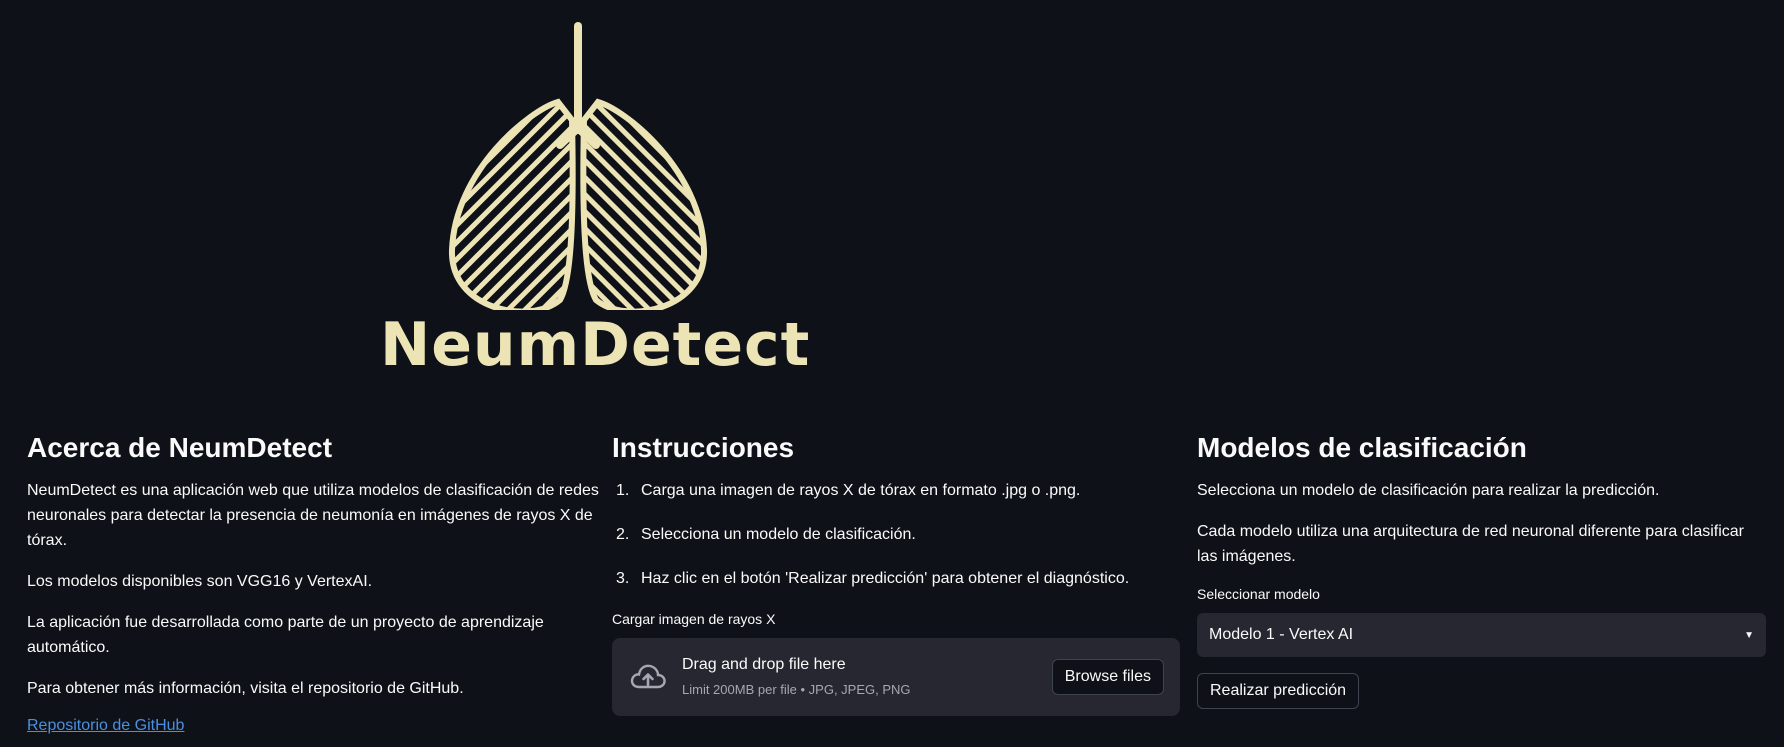 Image resolution: width=1784 pixels, height=747 pixels. I want to click on logo-wordmark: NeumDetect, so click(595, 345).